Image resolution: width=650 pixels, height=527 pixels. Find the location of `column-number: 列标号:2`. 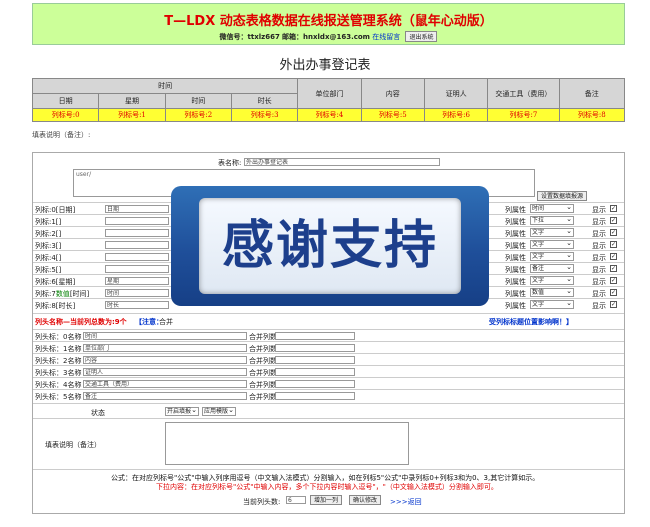

column-number: 列标号:2 is located at coordinates (198, 115).